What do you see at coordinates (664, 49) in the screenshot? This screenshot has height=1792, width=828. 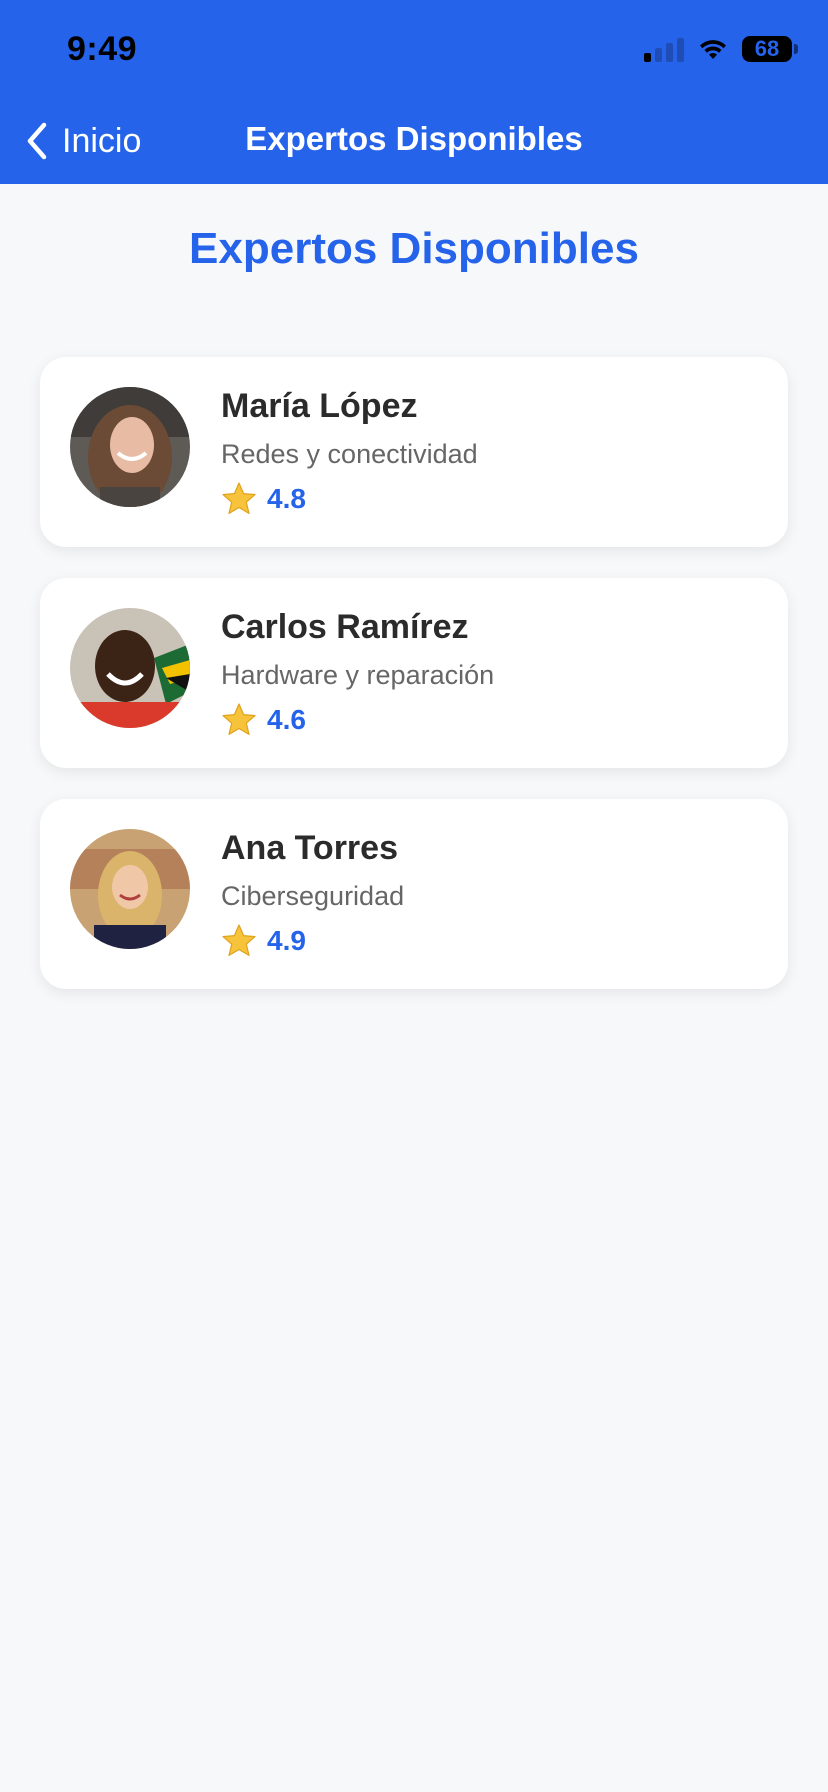 I see `cellular-signal-icon` at bounding box center [664, 49].